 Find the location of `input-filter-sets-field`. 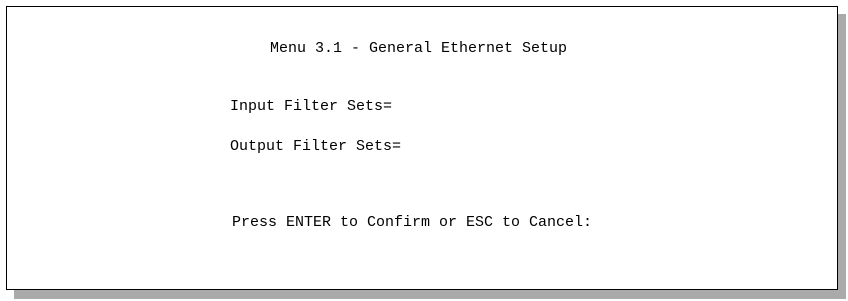

input-filter-sets-field is located at coordinates (412, 107).